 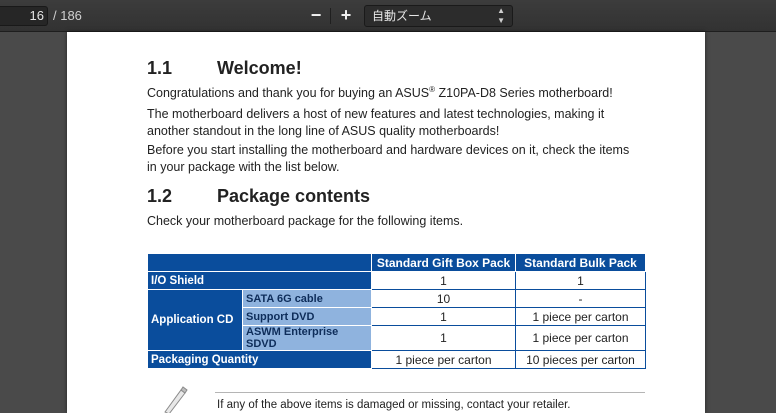 What do you see at coordinates (316, 16) in the screenshot?
I see `zoom-out-button: −` at bounding box center [316, 16].